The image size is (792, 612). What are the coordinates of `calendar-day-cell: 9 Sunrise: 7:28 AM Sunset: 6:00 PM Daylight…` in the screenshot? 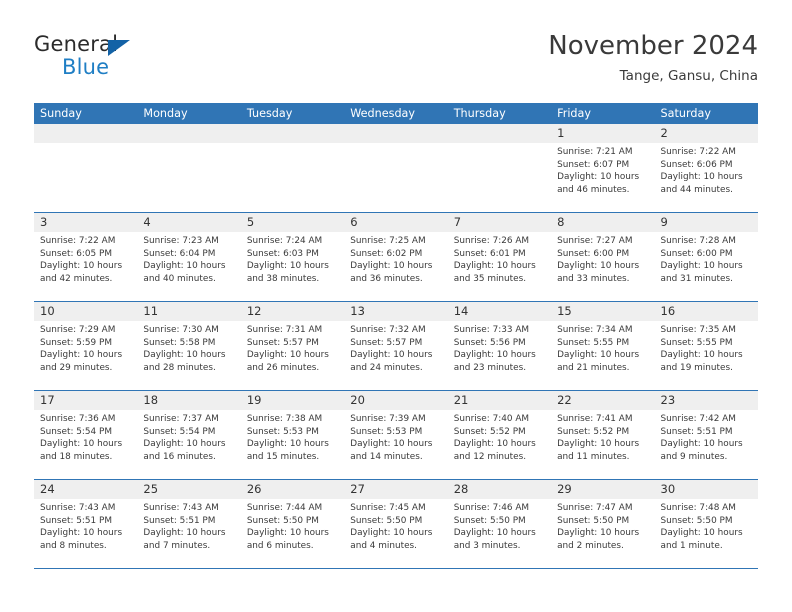 It's located at (706, 257).